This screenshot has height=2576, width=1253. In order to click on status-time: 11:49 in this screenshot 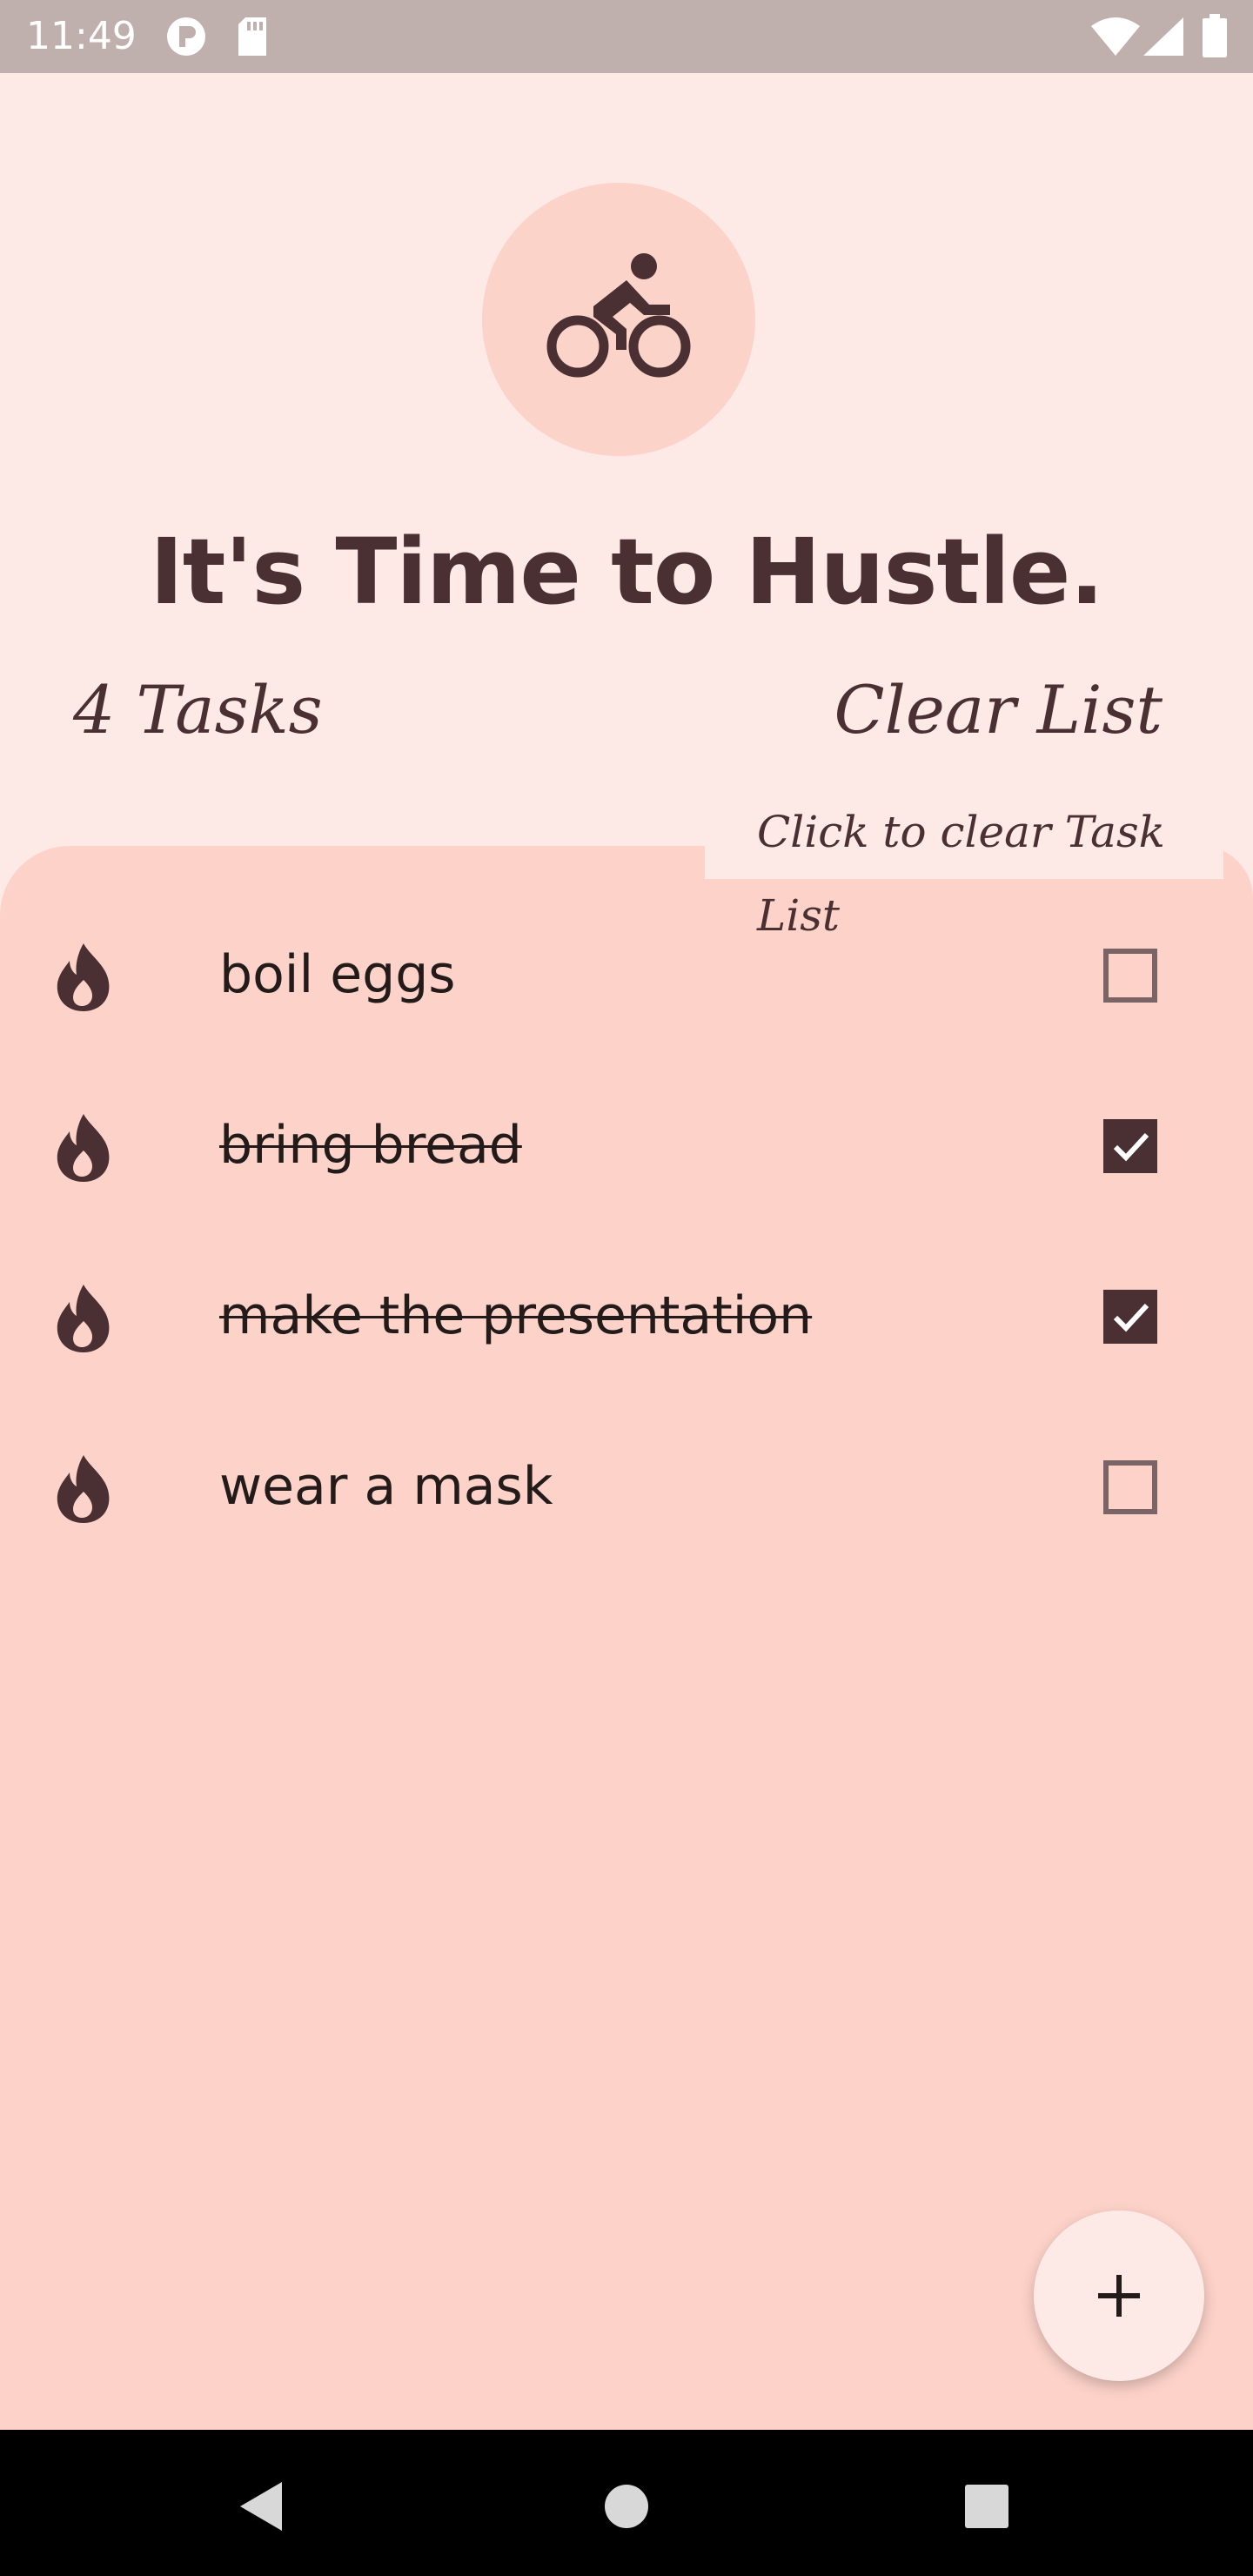, I will do `click(81, 36)`.